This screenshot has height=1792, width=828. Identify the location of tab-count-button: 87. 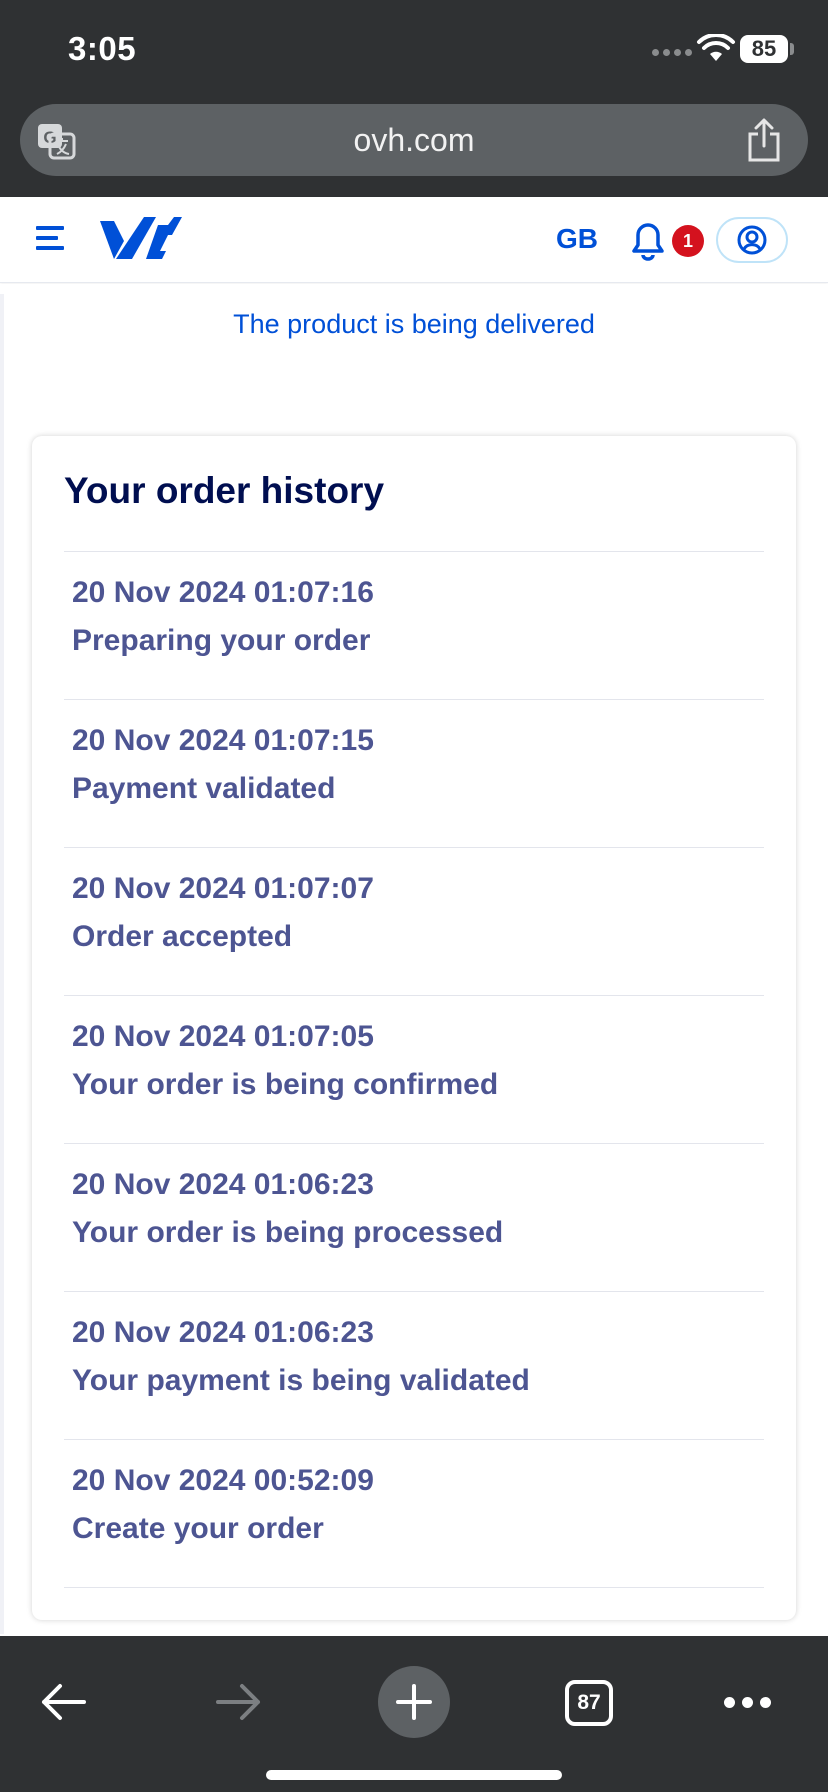
(589, 1703).